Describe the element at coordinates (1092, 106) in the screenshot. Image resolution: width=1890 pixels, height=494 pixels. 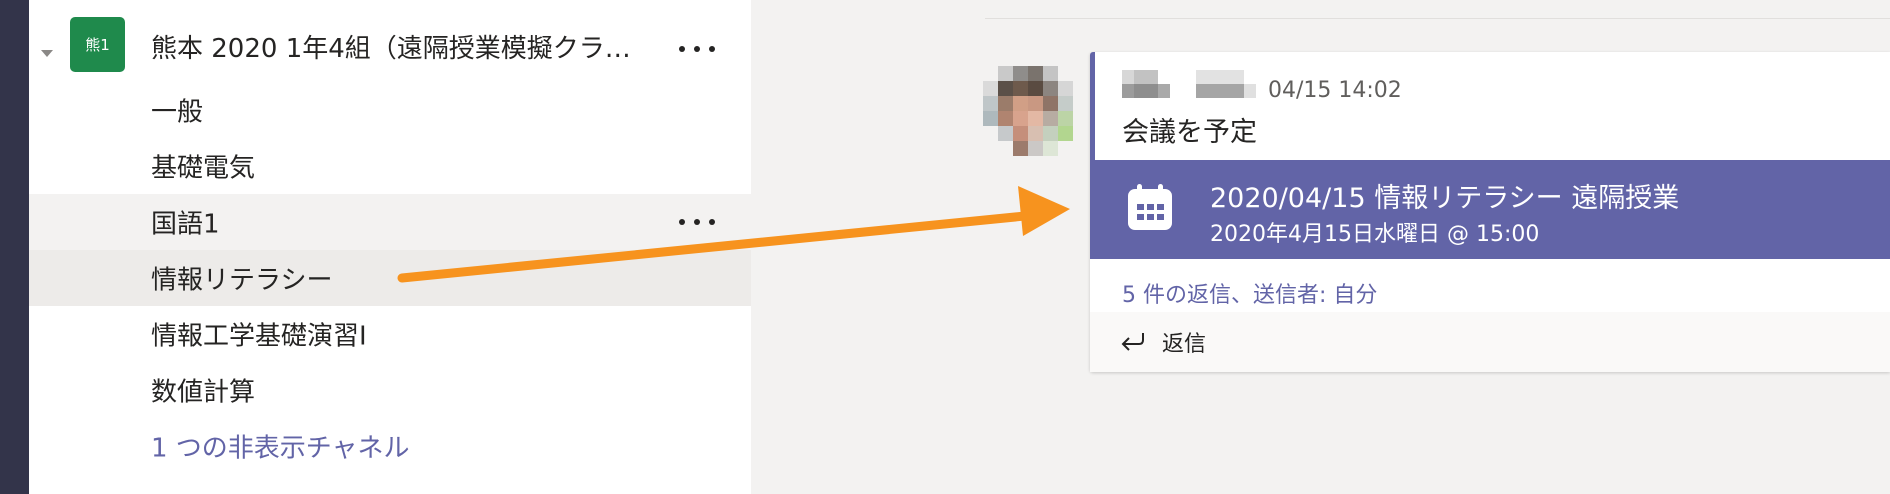
I see `card-accent` at that location.